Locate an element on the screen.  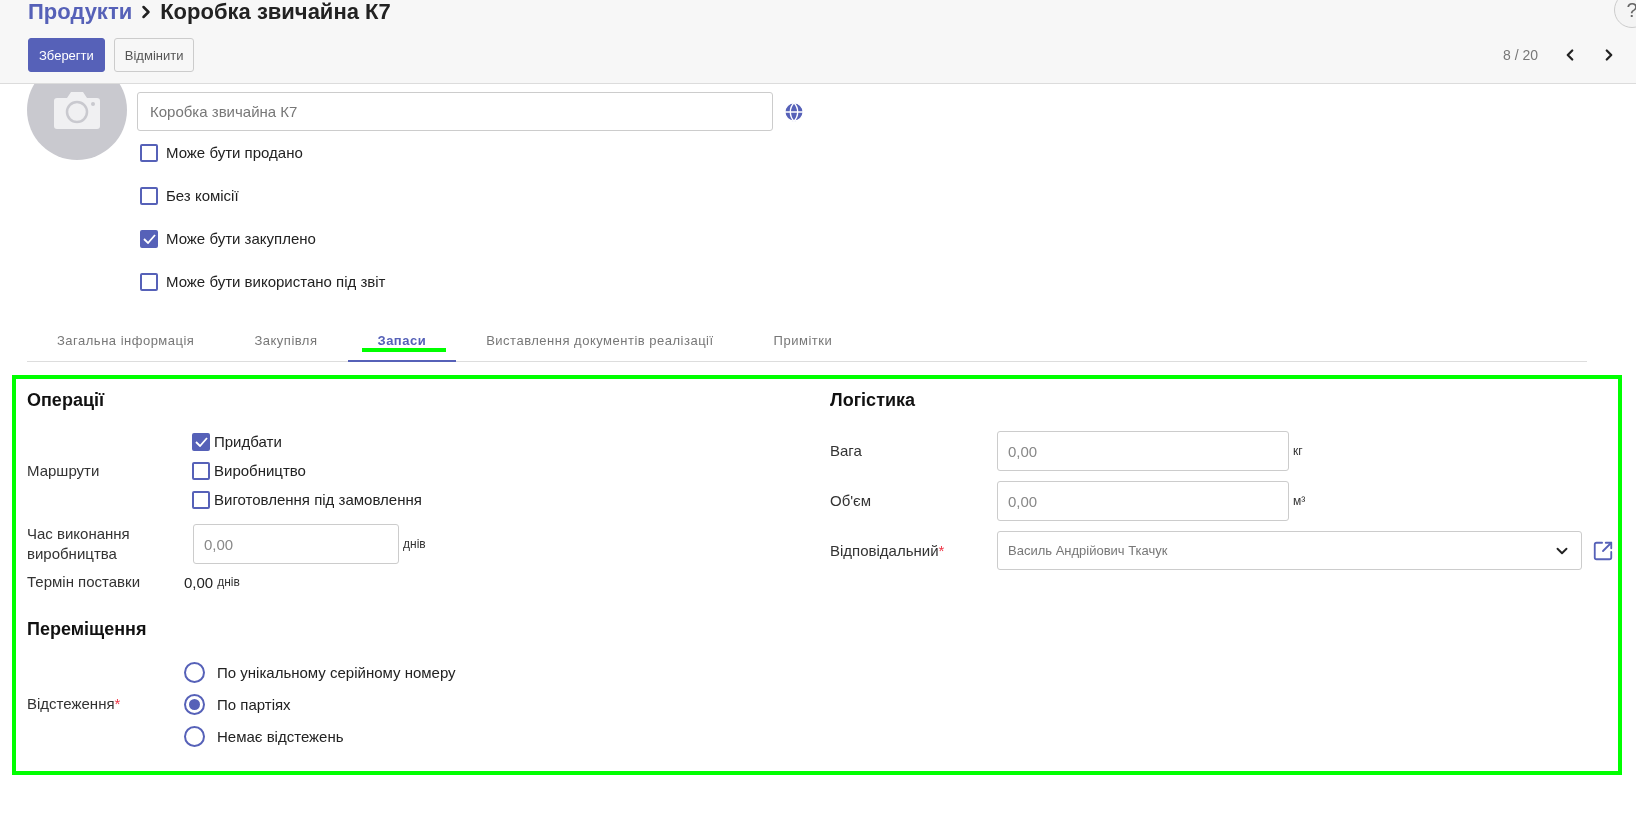
field-label: Відстеження* is located at coordinates (74, 704).